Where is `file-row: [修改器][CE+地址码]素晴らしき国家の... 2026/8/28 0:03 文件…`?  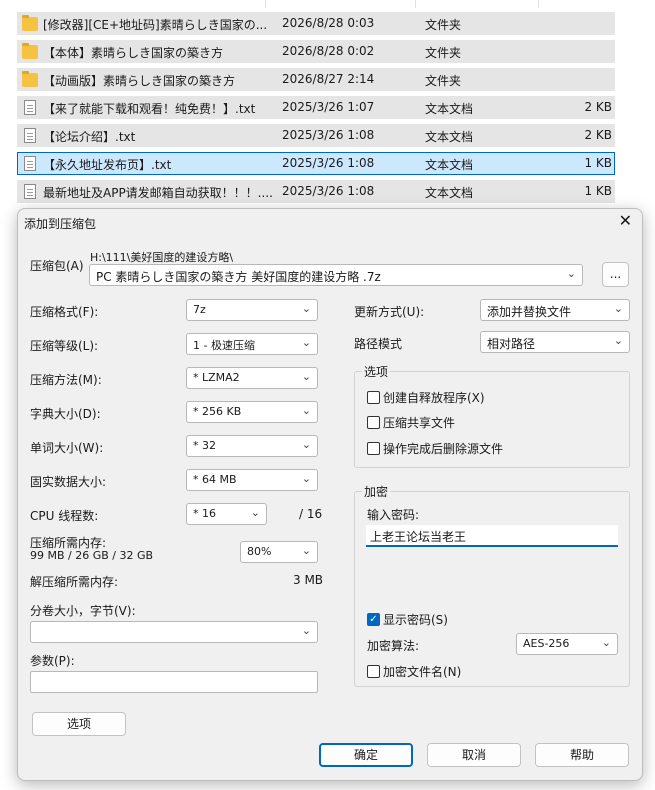
file-row: [修改器][CE+地址码]素晴らしき国家の... 2026/8/28 0:03 文件… is located at coordinates (316, 23).